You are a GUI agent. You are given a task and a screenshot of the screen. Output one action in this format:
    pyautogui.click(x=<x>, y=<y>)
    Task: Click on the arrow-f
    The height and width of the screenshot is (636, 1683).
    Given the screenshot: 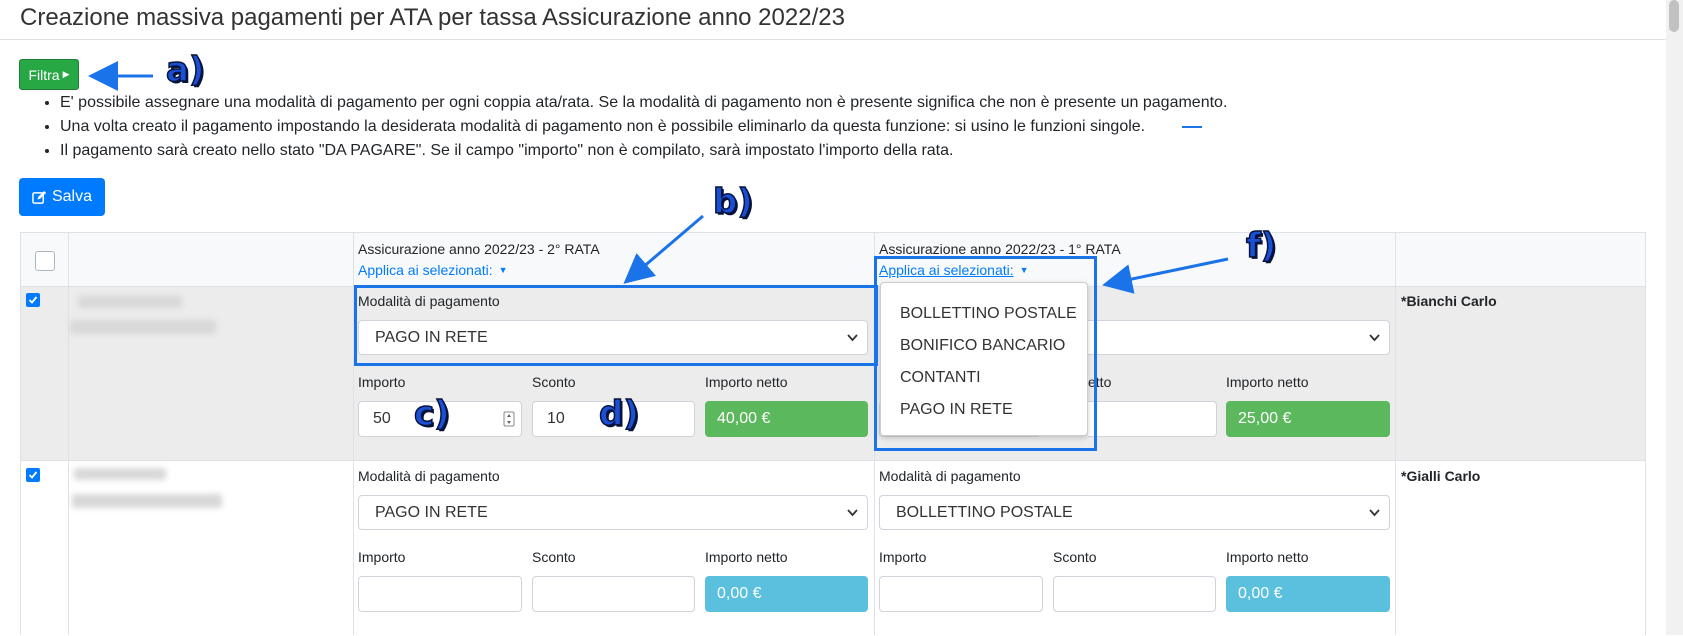 What is the action you would take?
    pyautogui.click(x=1165, y=275)
    